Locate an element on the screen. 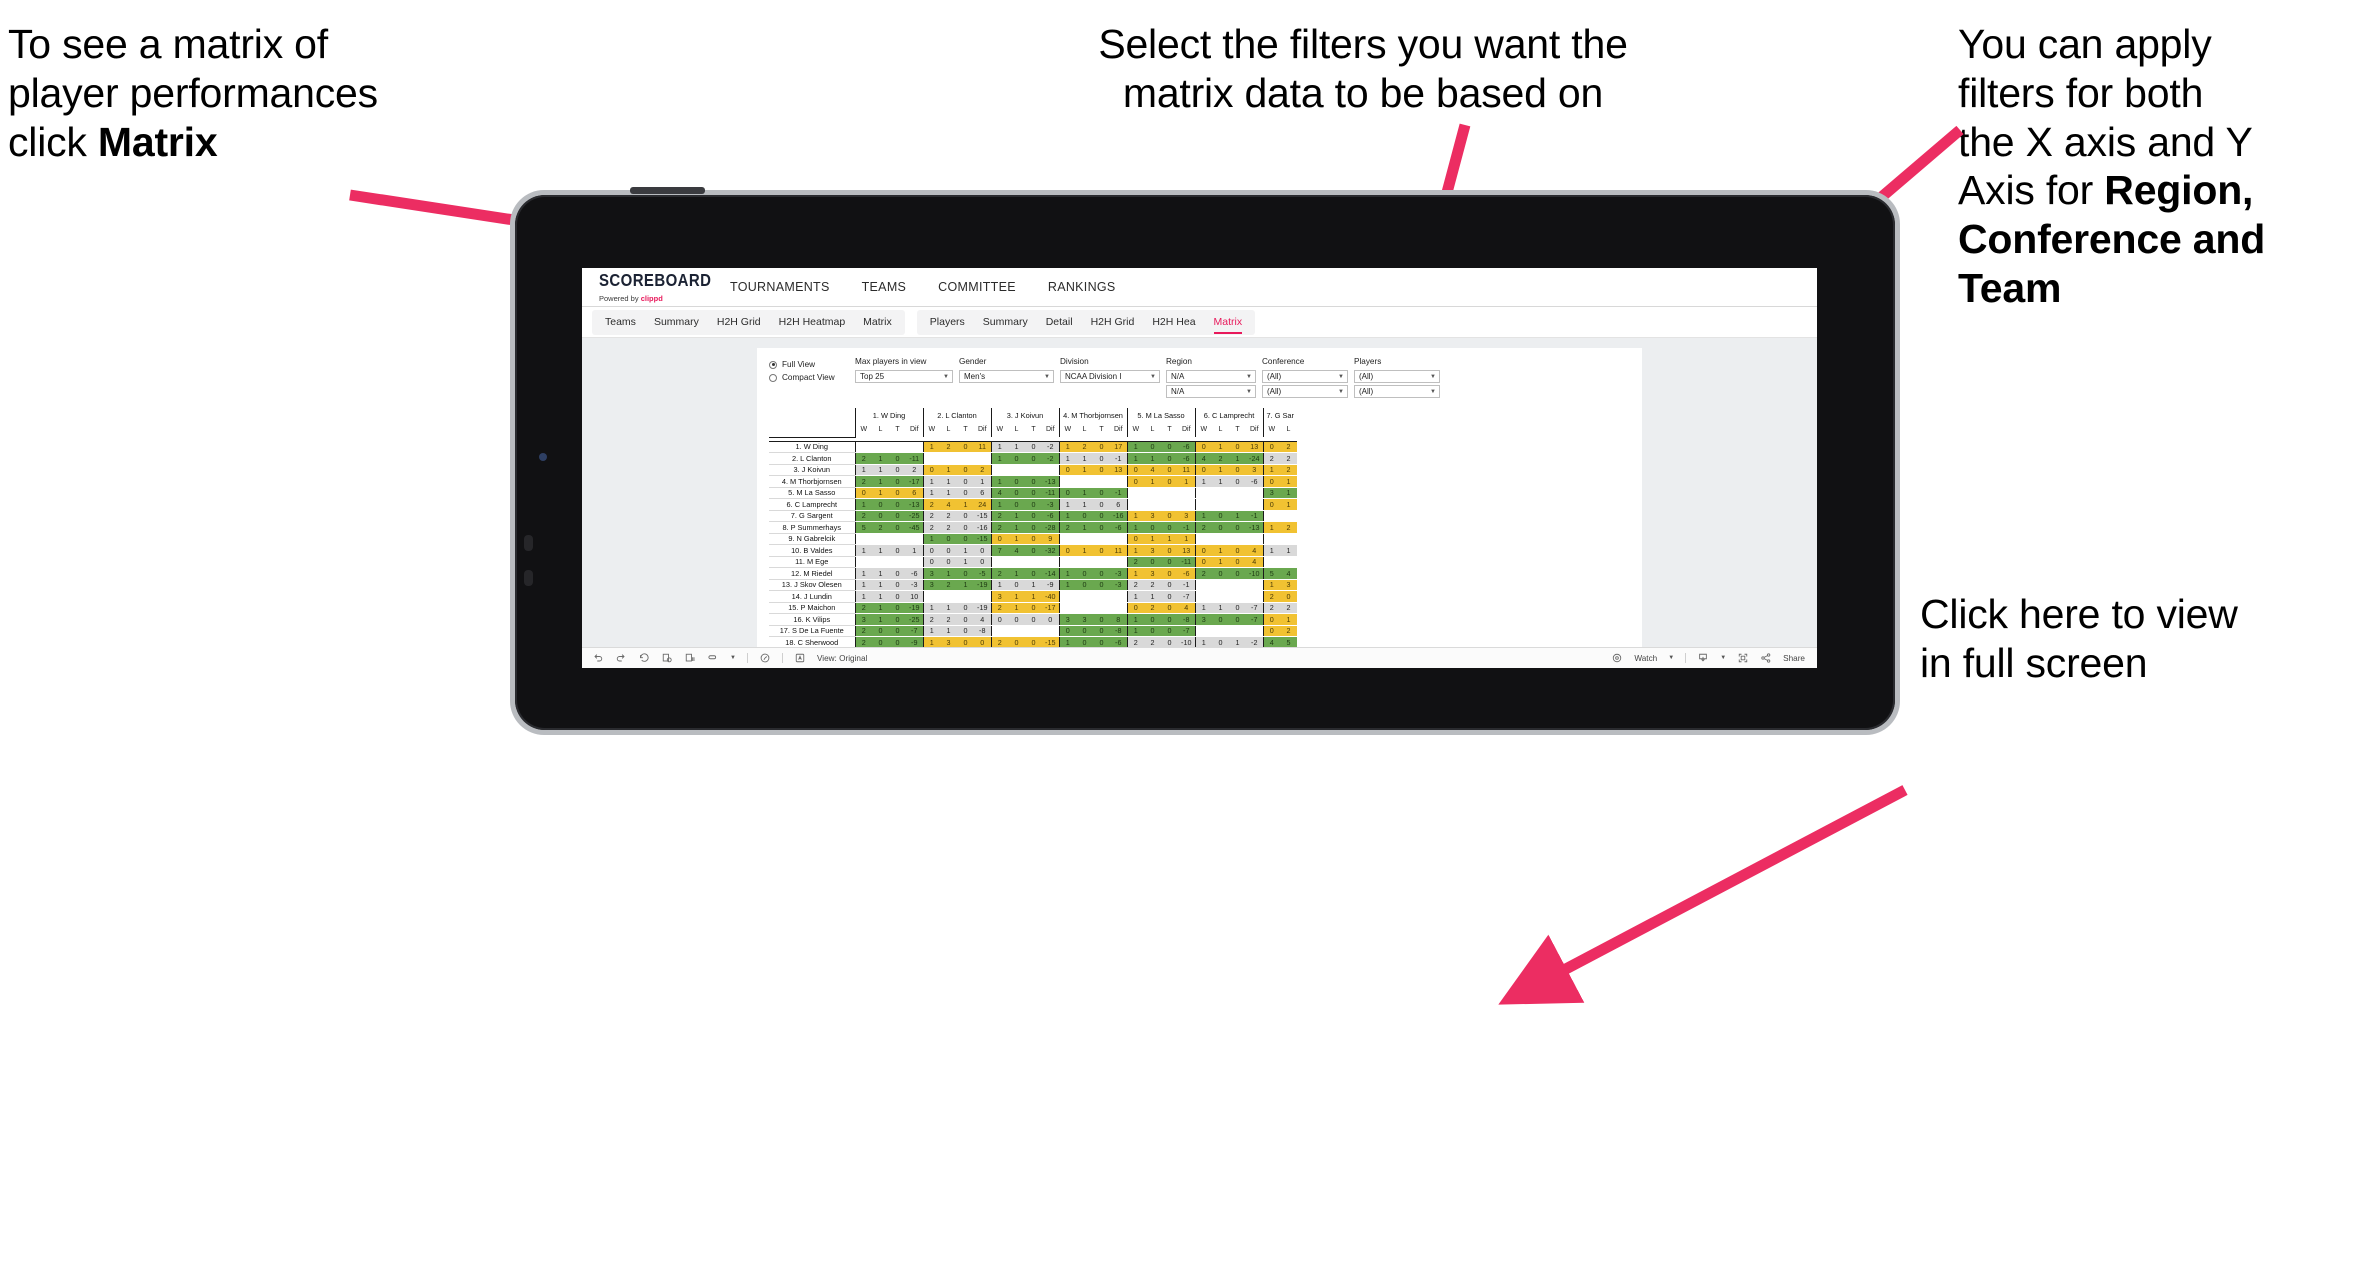 This screenshot has width=2378, height=1280. radio-full-view: Full View is located at coordinates (812, 364).